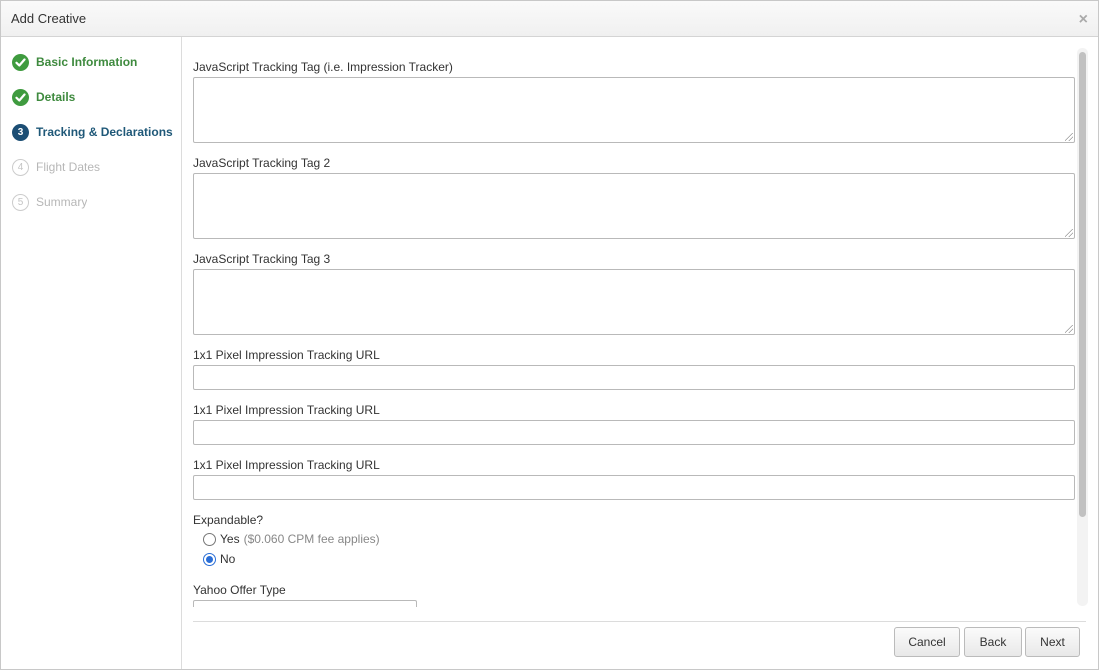  What do you see at coordinates (93, 97) in the screenshot?
I see `step-details: Details` at bounding box center [93, 97].